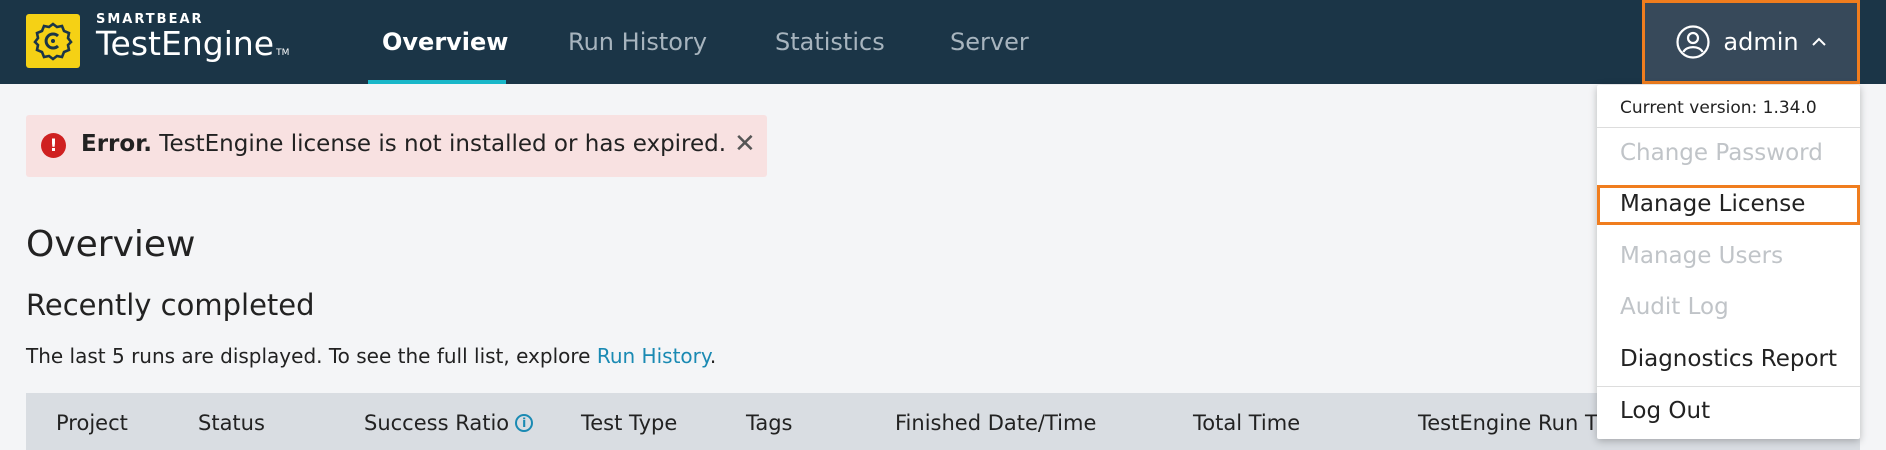 This screenshot has width=1886, height=450. I want to click on logo-trademark: TM, so click(283, 53).